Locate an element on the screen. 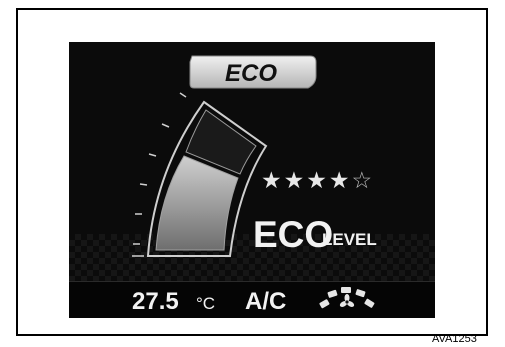 The image size is (505, 347). temperature-value: 27.5 is located at coordinates (155, 301).